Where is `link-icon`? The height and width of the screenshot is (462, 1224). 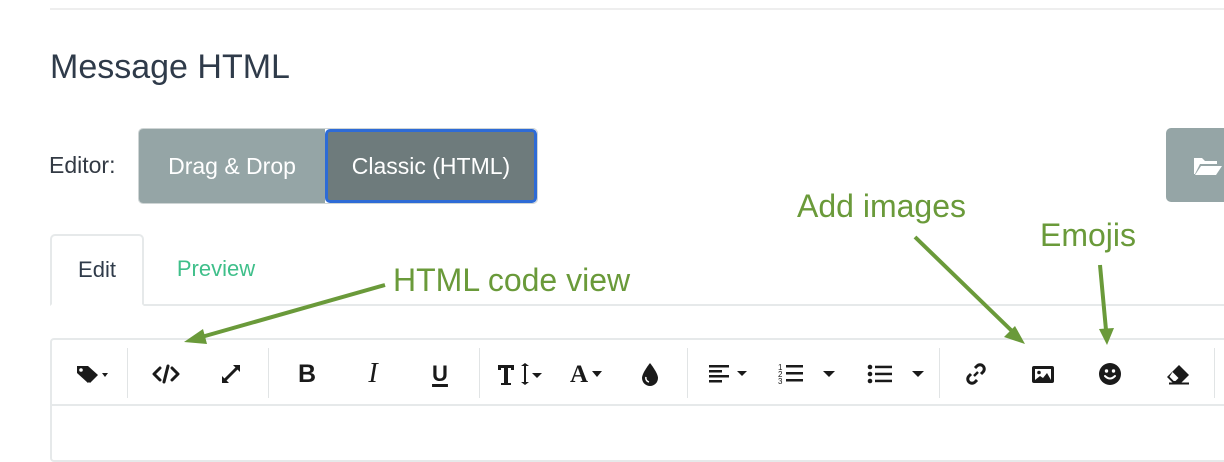 link-icon is located at coordinates (976, 374).